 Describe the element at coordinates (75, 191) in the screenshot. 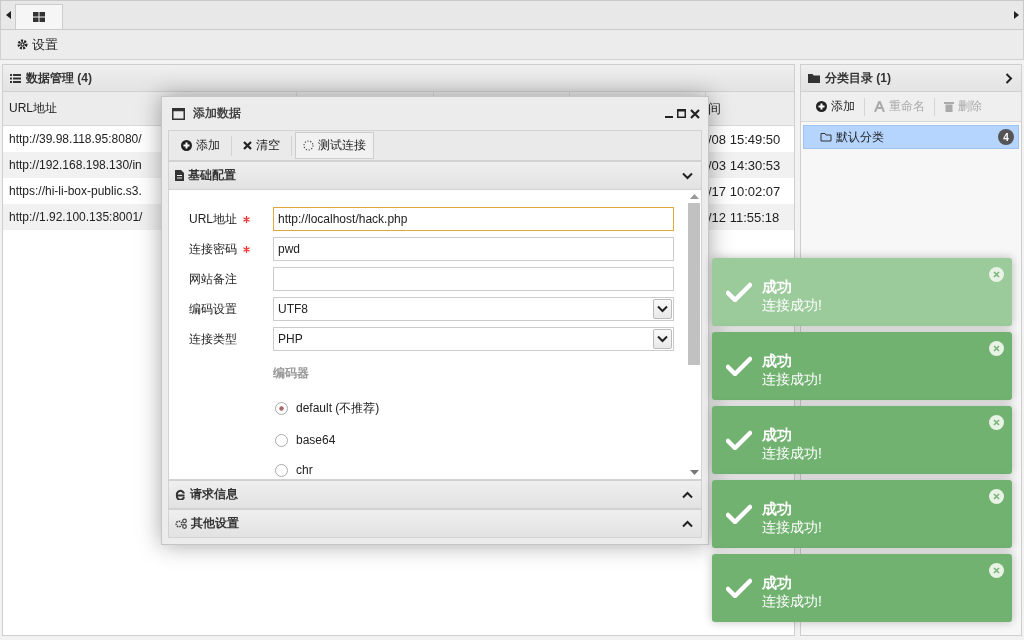

I see `table-cell-text: https://hi-li-box-public.s3.` at that location.